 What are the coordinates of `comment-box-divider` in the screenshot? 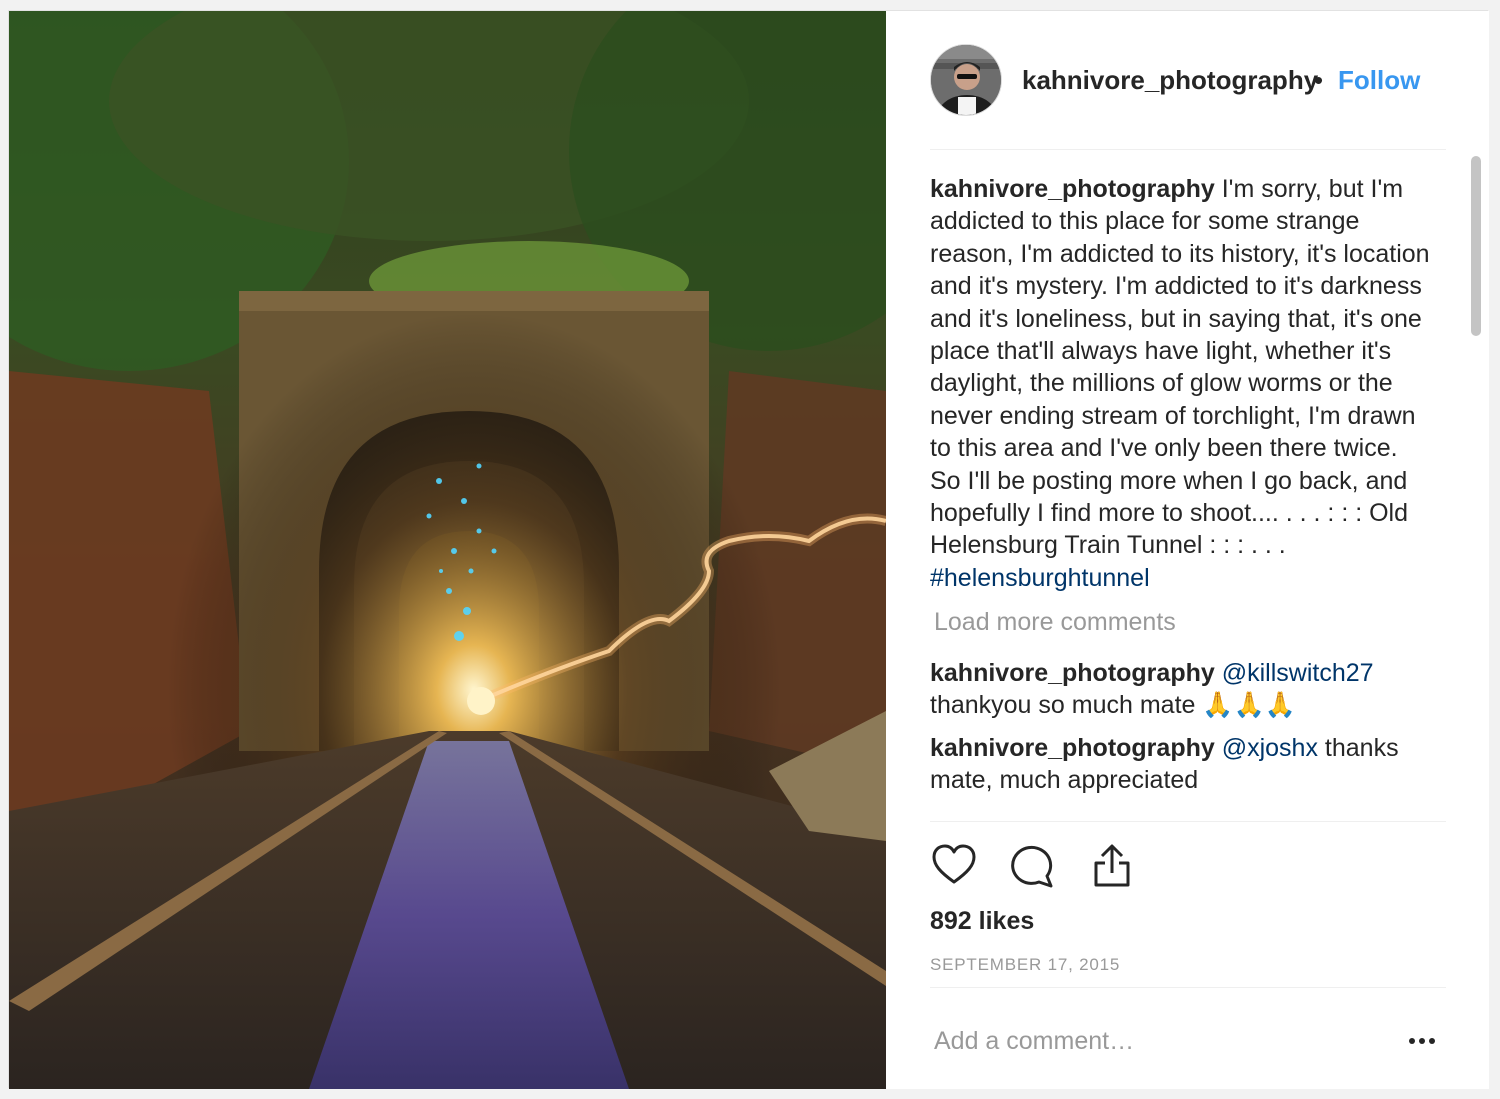 It's located at (1188, 987).